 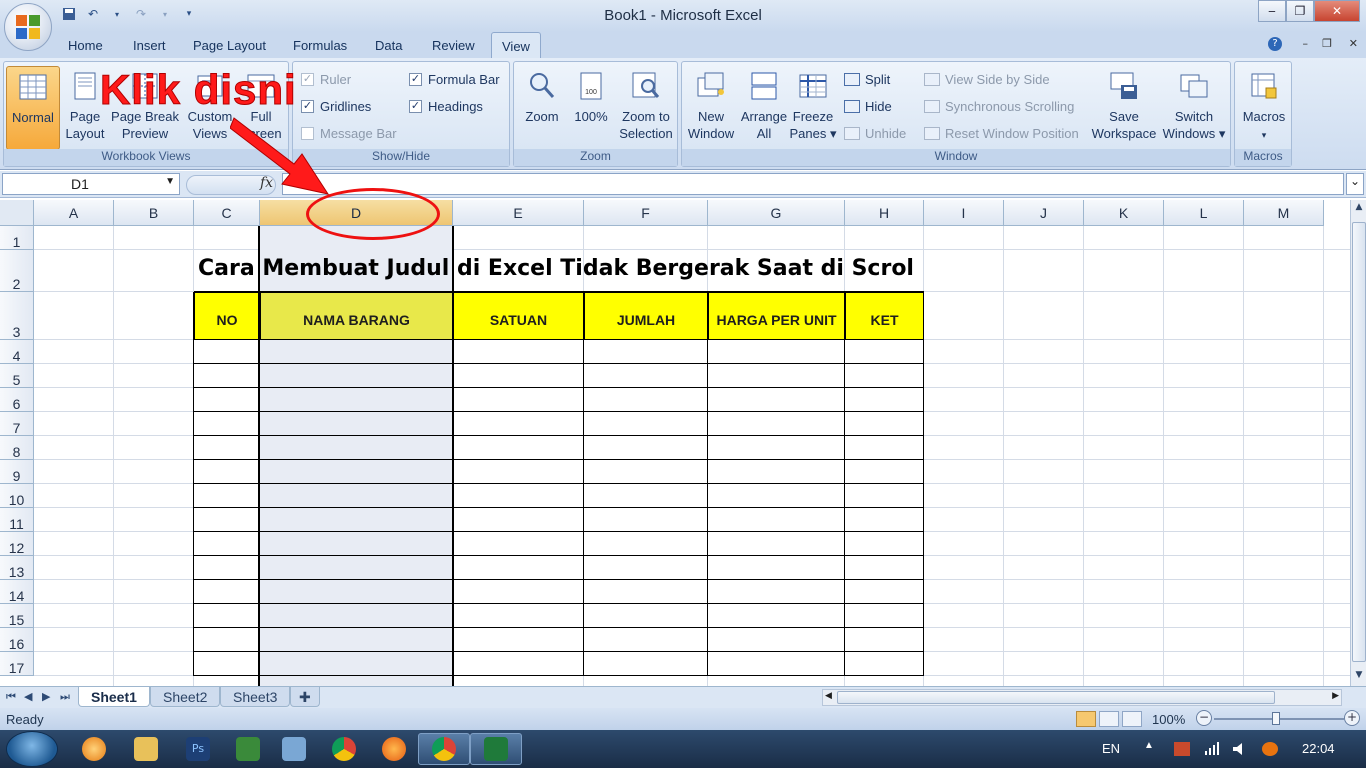 I want to click on table-header-ket: KET, so click(x=884, y=316).